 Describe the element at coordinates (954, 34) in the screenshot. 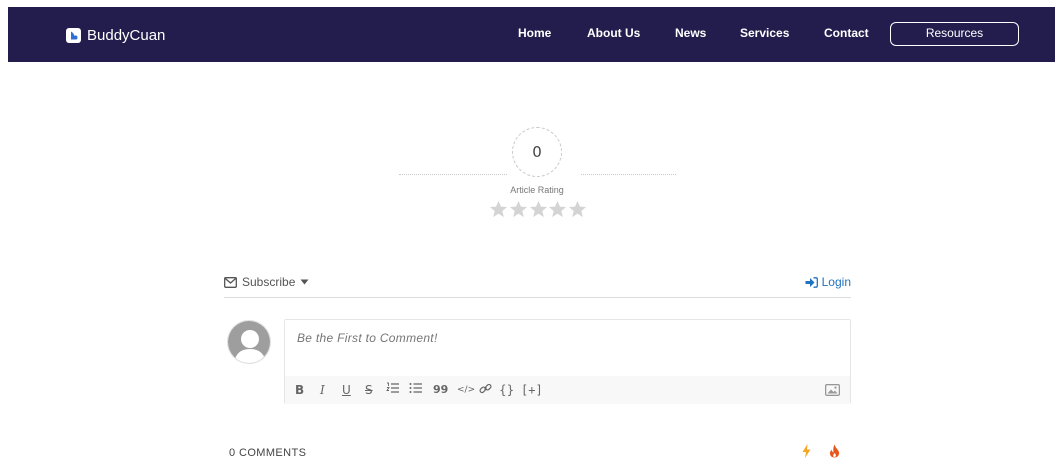

I see `resources-button: Resources` at that location.